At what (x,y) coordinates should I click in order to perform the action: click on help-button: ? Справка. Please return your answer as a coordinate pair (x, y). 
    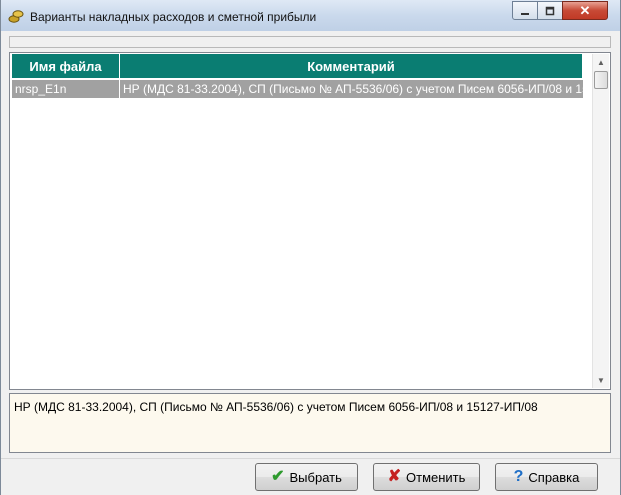
    Looking at the image, I should click on (546, 477).